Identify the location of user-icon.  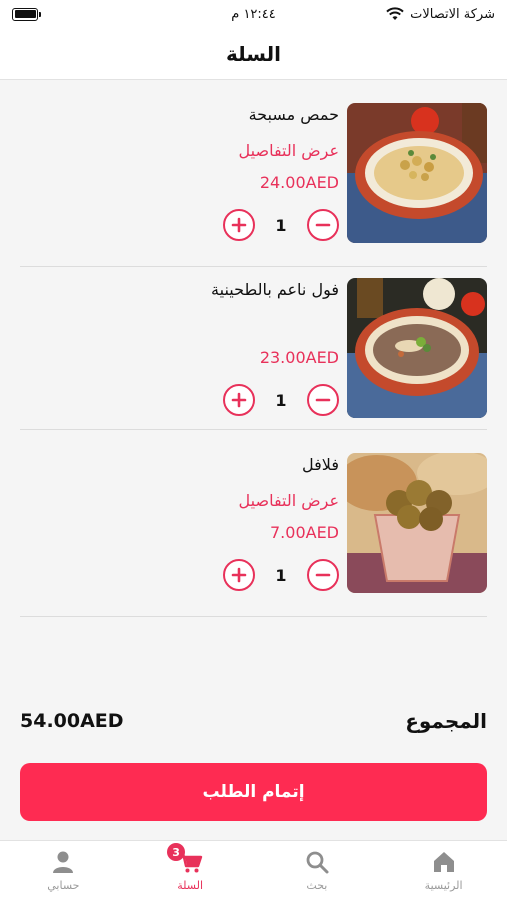
(63, 862).